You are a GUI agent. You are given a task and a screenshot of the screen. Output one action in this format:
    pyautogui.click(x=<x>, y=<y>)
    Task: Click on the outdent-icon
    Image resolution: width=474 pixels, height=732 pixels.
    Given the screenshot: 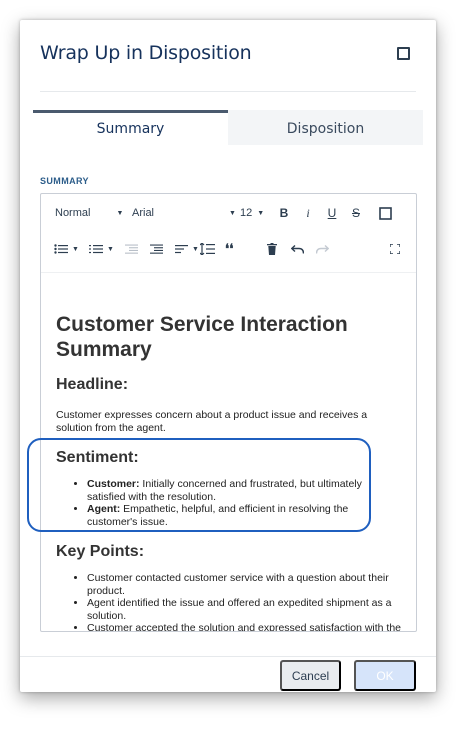 What is the action you would take?
    pyautogui.click(x=131, y=249)
    